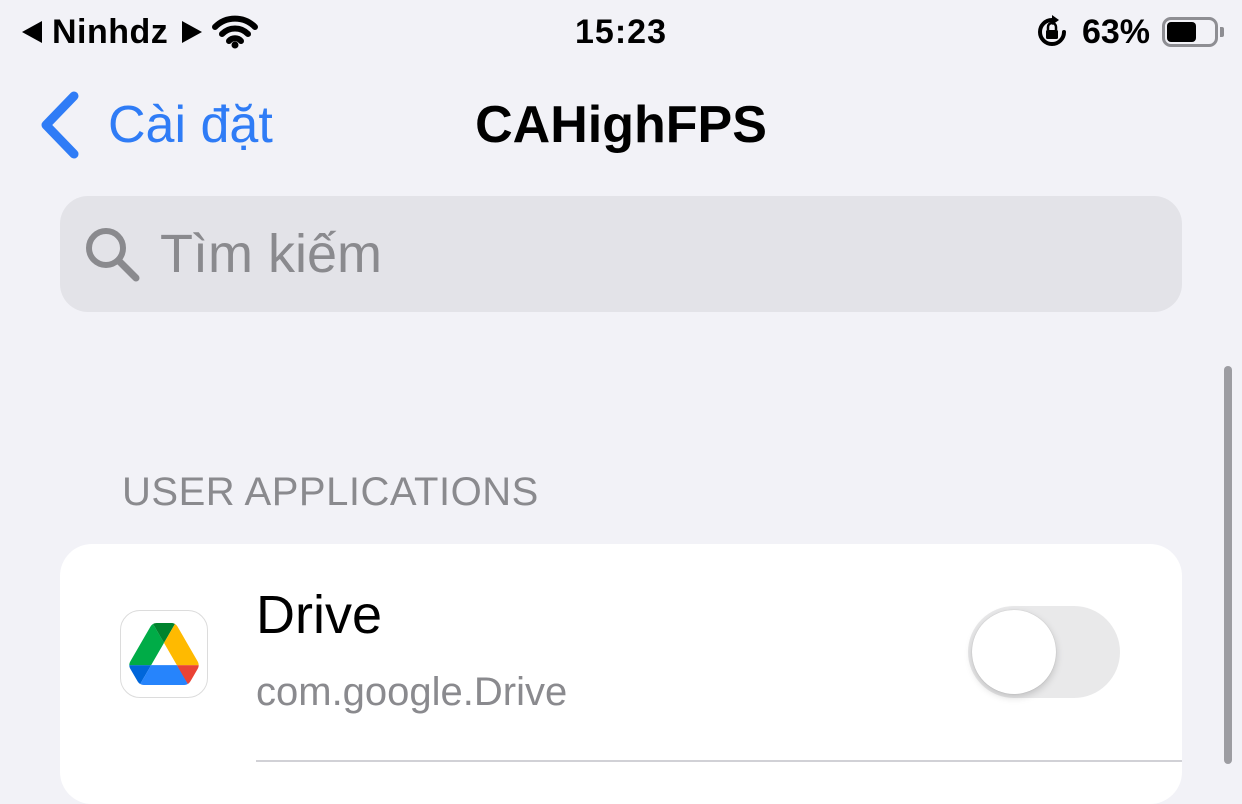 The image size is (1242, 804). What do you see at coordinates (1222, 32) in the screenshot?
I see `battery-nub` at bounding box center [1222, 32].